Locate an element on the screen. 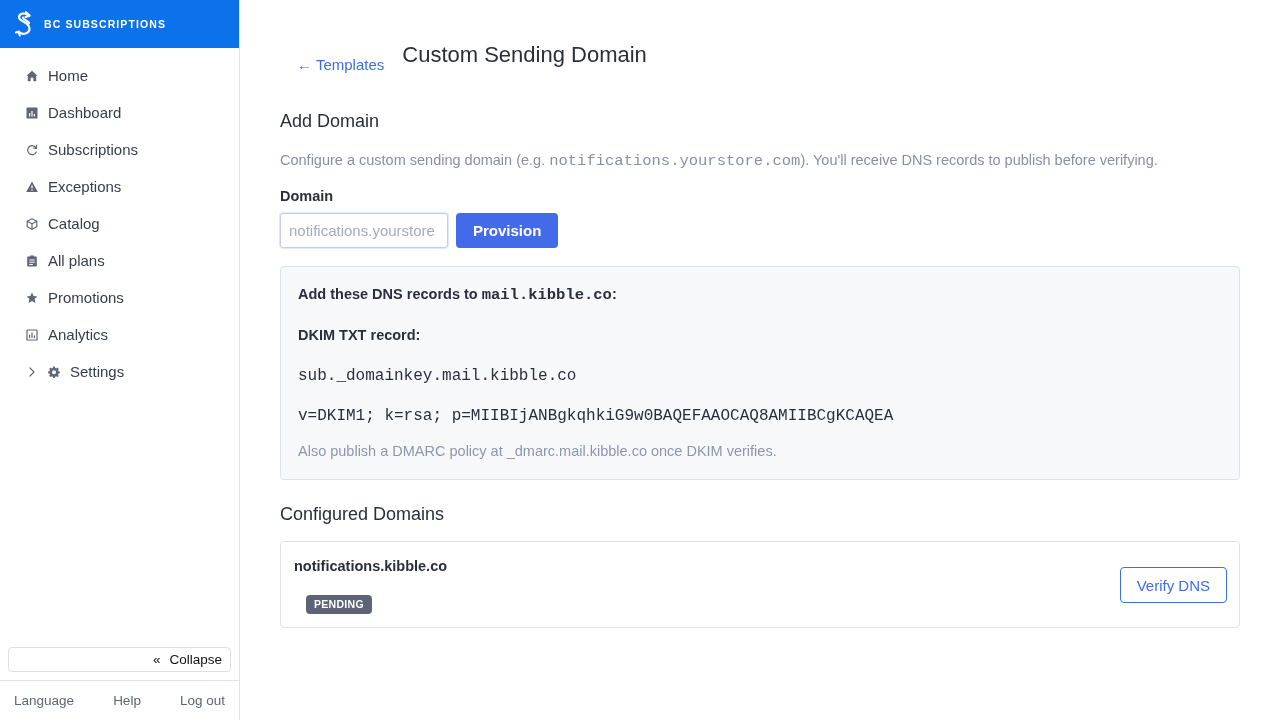 This screenshot has height=720, width=1280. brand-name: BC SUBSCRIPTIONS is located at coordinates (105, 24).